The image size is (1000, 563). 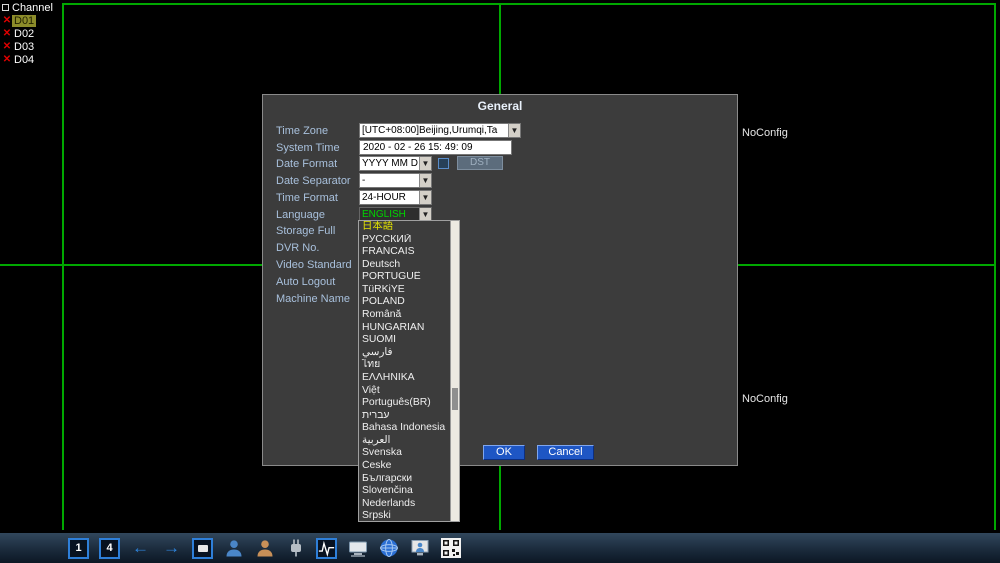 What do you see at coordinates (409, 378) in the screenshot?
I see `language-option: ΕΛΛΗΝΙΚΑ` at bounding box center [409, 378].